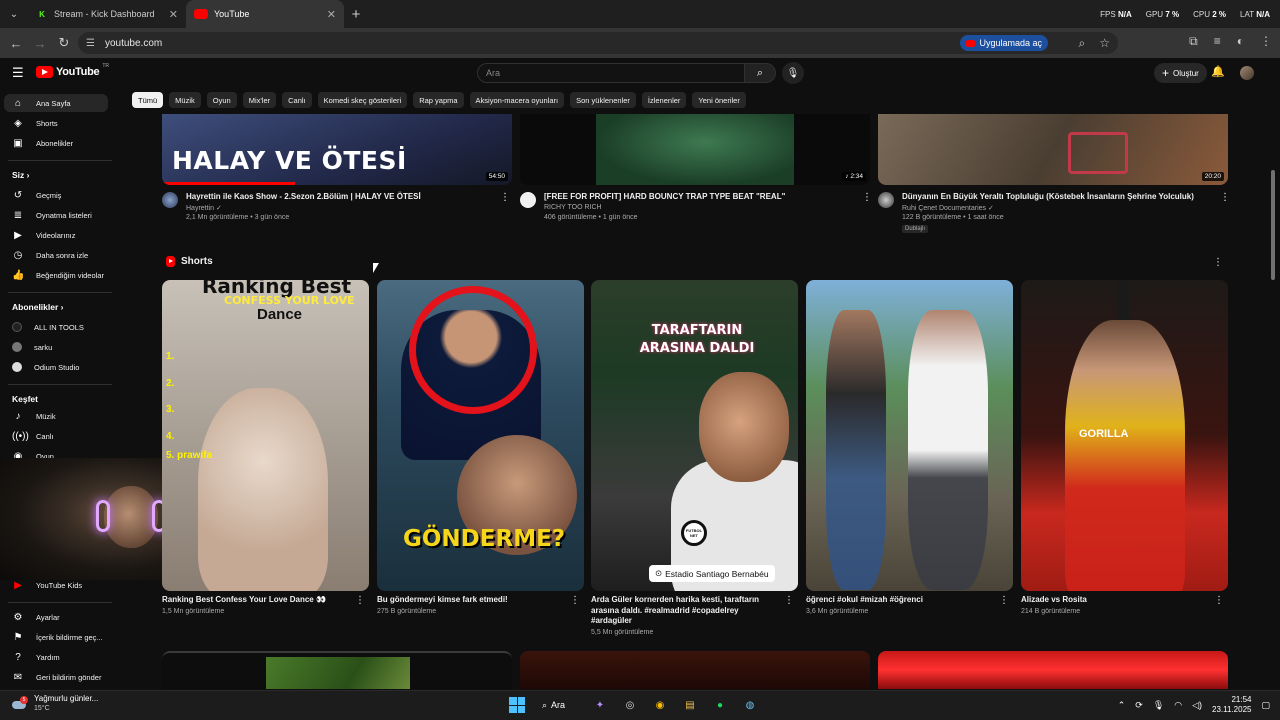 The width and height of the screenshot is (1280, 720). What do you see at coordinates (221, 100) in the screenshot?
I see `filter-chip: Oyun` at bounding box center [221, 100].